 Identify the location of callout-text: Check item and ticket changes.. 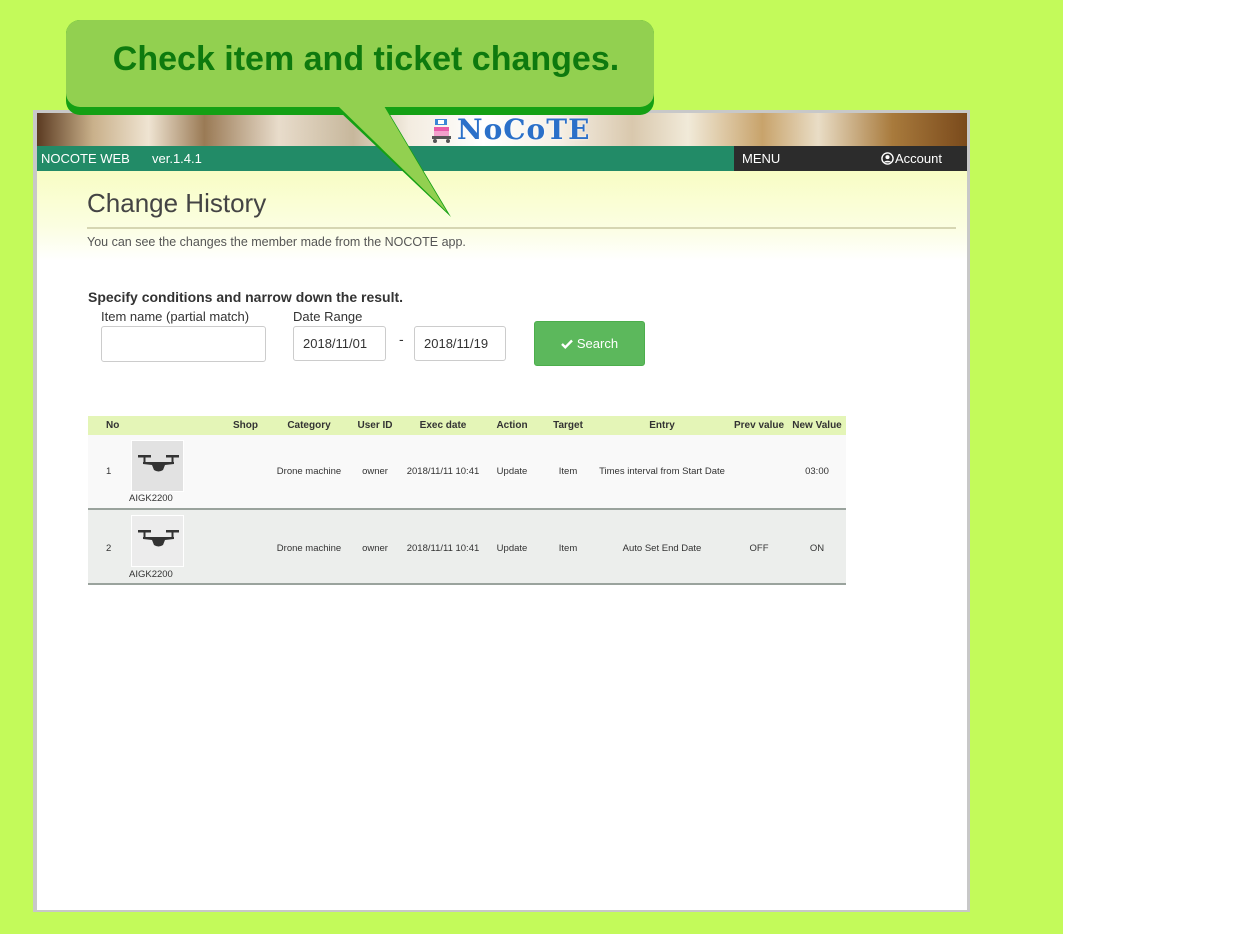
(366, 59).